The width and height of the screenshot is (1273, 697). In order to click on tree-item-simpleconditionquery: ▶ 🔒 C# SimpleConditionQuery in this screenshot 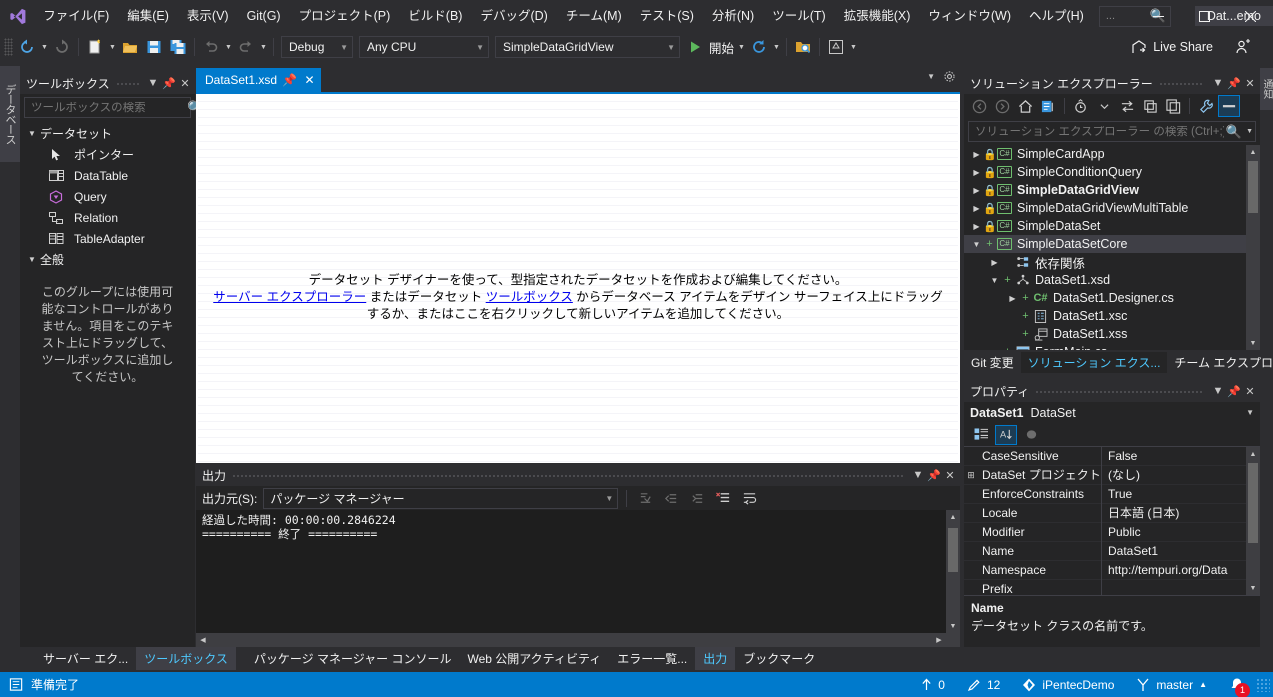, I will do `click(1112, 172)`.